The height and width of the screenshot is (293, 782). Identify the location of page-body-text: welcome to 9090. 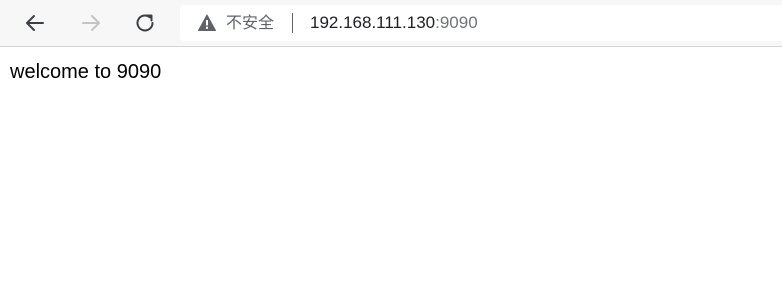
(86, 72).